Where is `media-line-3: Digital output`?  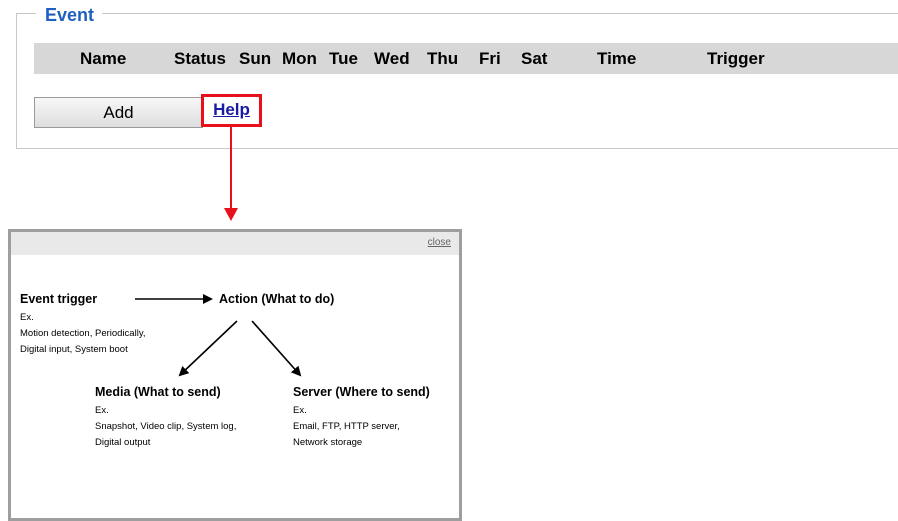
media-line-3: Digital output is located at coordinates (123, 442).